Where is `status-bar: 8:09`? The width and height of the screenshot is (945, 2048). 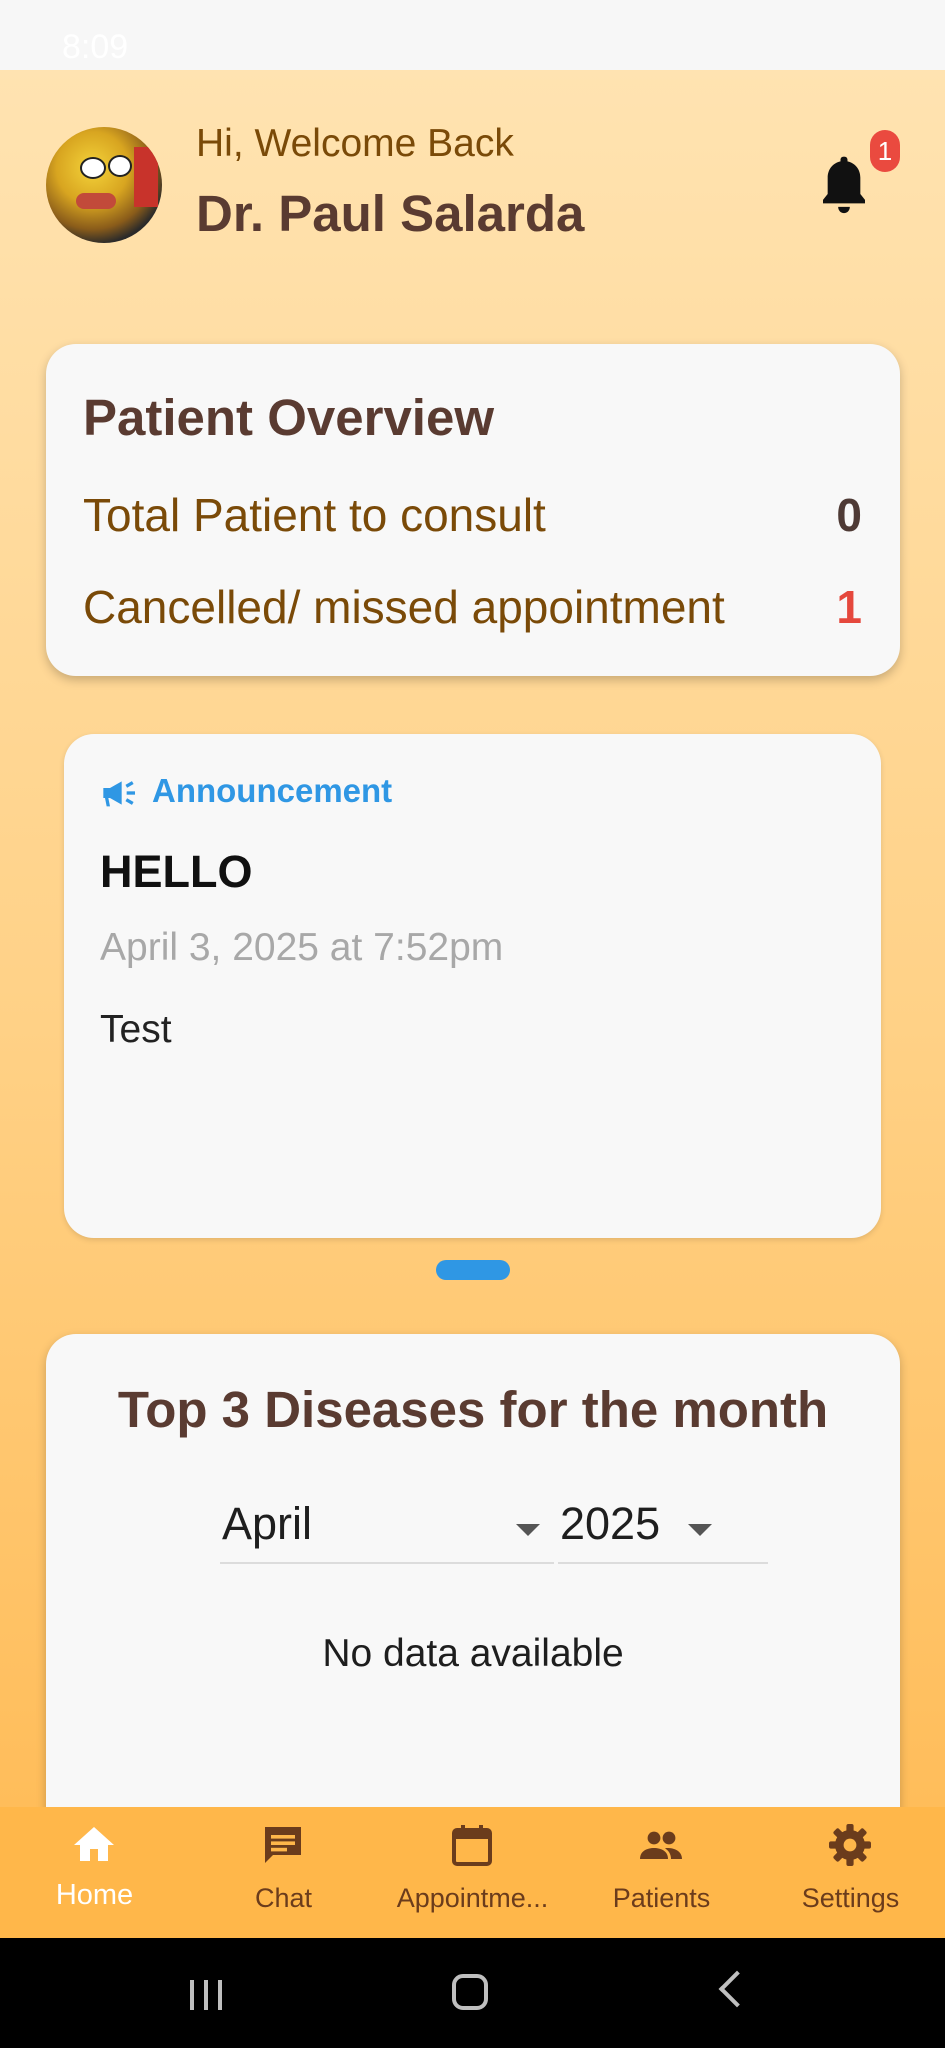 status-bar: 8:09 is located at coordinates (472, 35).